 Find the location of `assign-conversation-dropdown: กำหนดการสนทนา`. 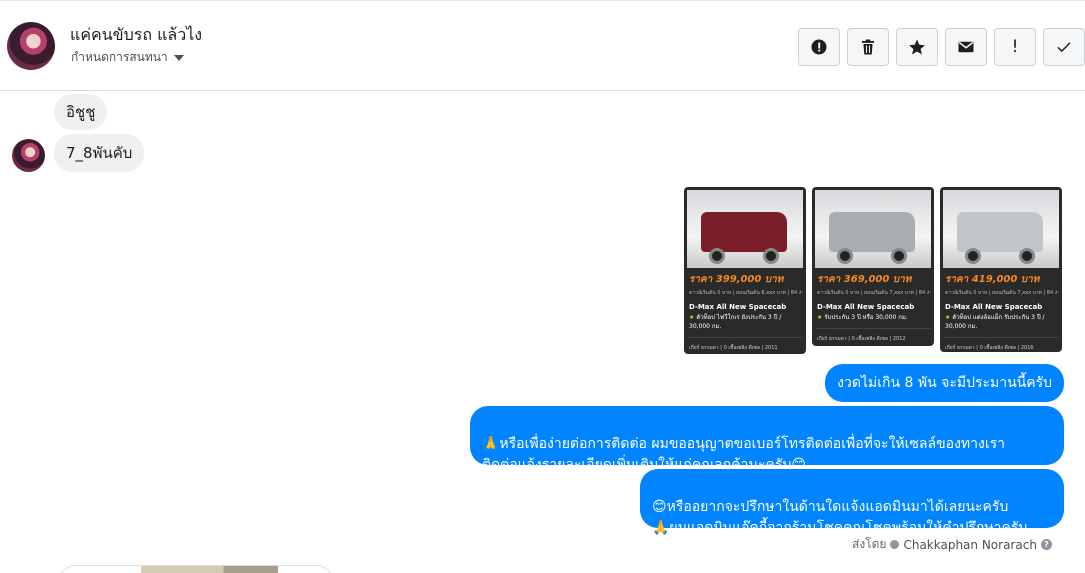

assign-conversation-dropdown: กำหนดการสนทนา is located at coordinates (127, 57).